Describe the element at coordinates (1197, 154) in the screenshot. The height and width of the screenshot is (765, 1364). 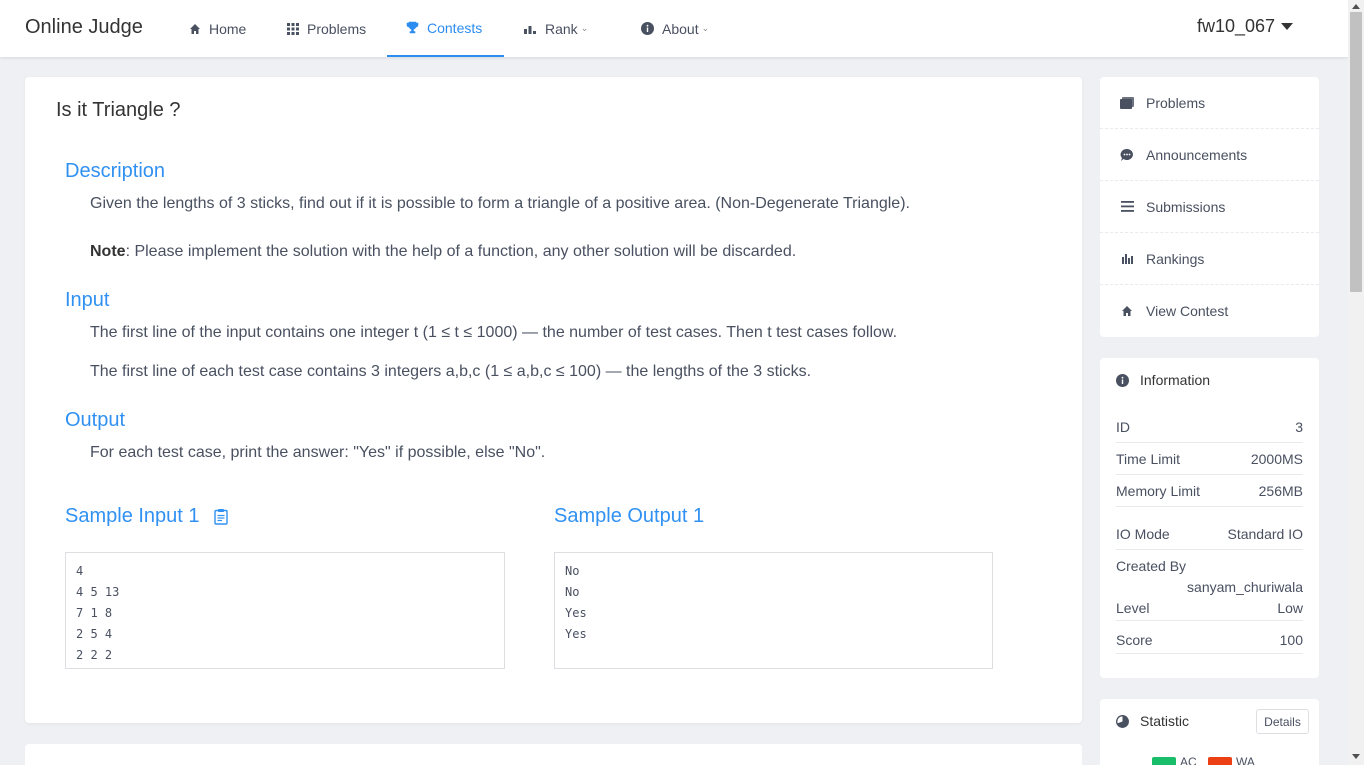
I see `menu-label: Announcements` at that location.